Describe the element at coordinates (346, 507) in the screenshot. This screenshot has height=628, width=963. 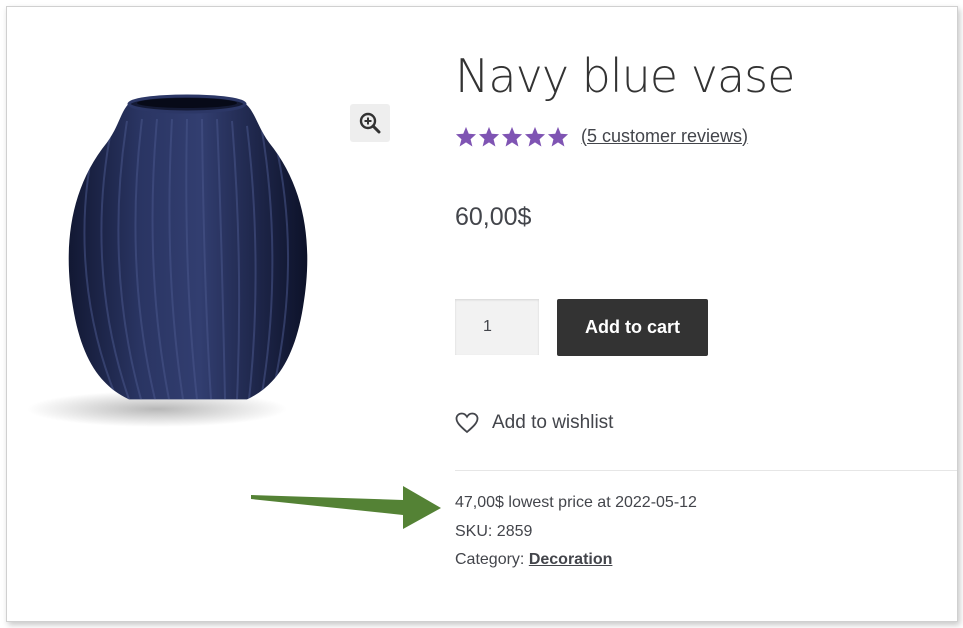
I see `arrow-annotation` at that location.